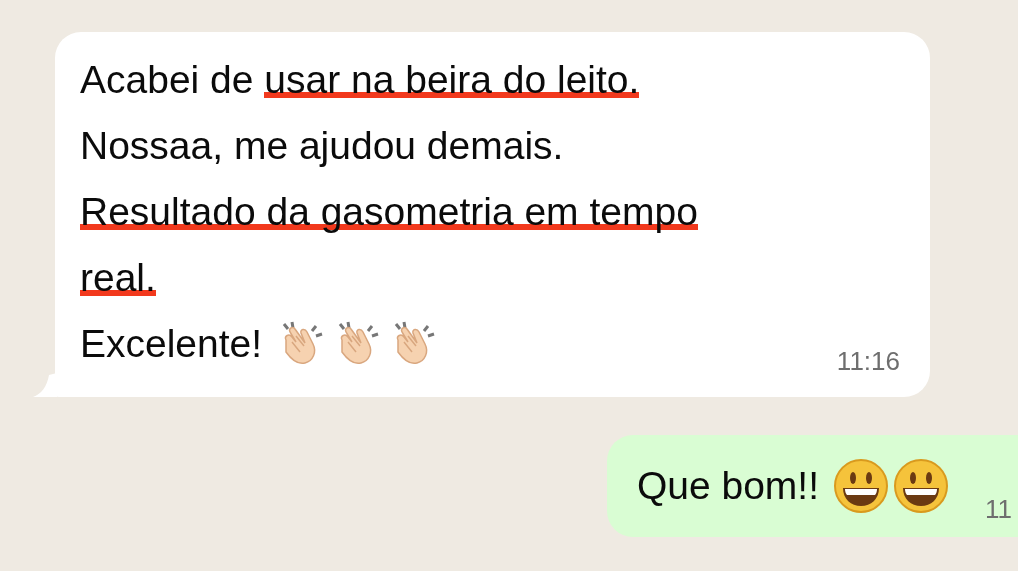  Describe the element at coordinates (322, 146) in the screenshot. I see `message-text: Nossaa, me ajudou demais.` at that location.